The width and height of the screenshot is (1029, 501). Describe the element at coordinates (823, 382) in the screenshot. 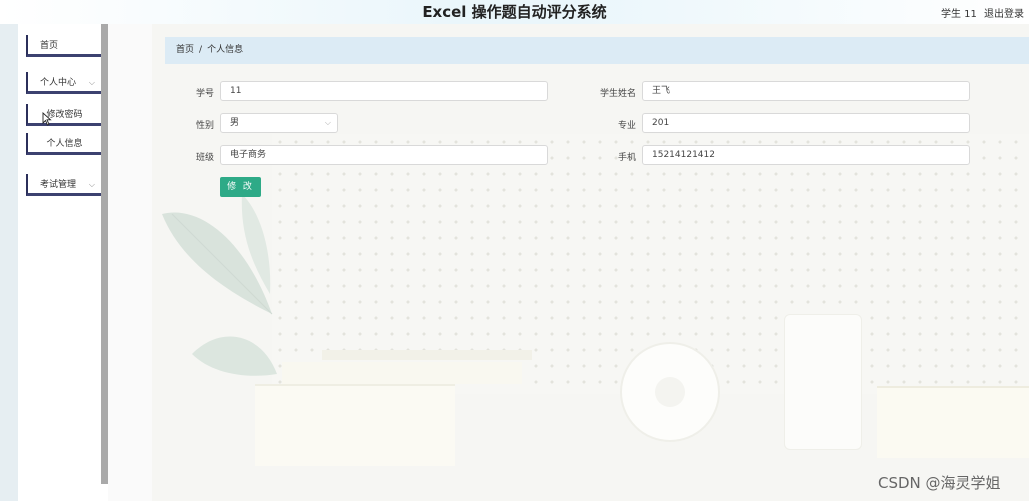

I see `decor-cylinder` at that location.